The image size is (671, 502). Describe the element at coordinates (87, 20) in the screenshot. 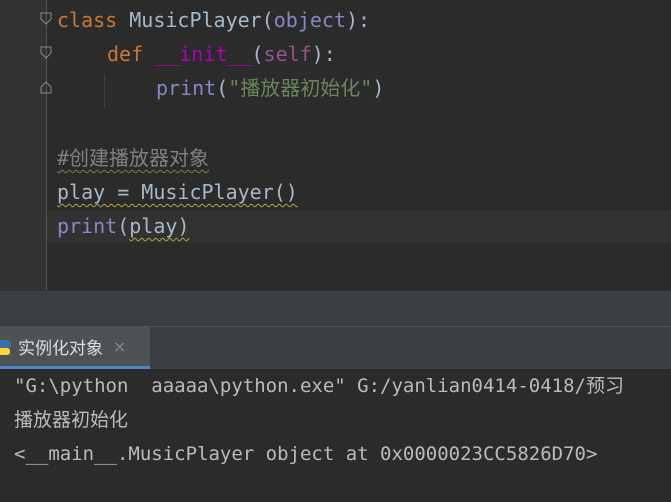

I see `keyword-class: class` at that location.